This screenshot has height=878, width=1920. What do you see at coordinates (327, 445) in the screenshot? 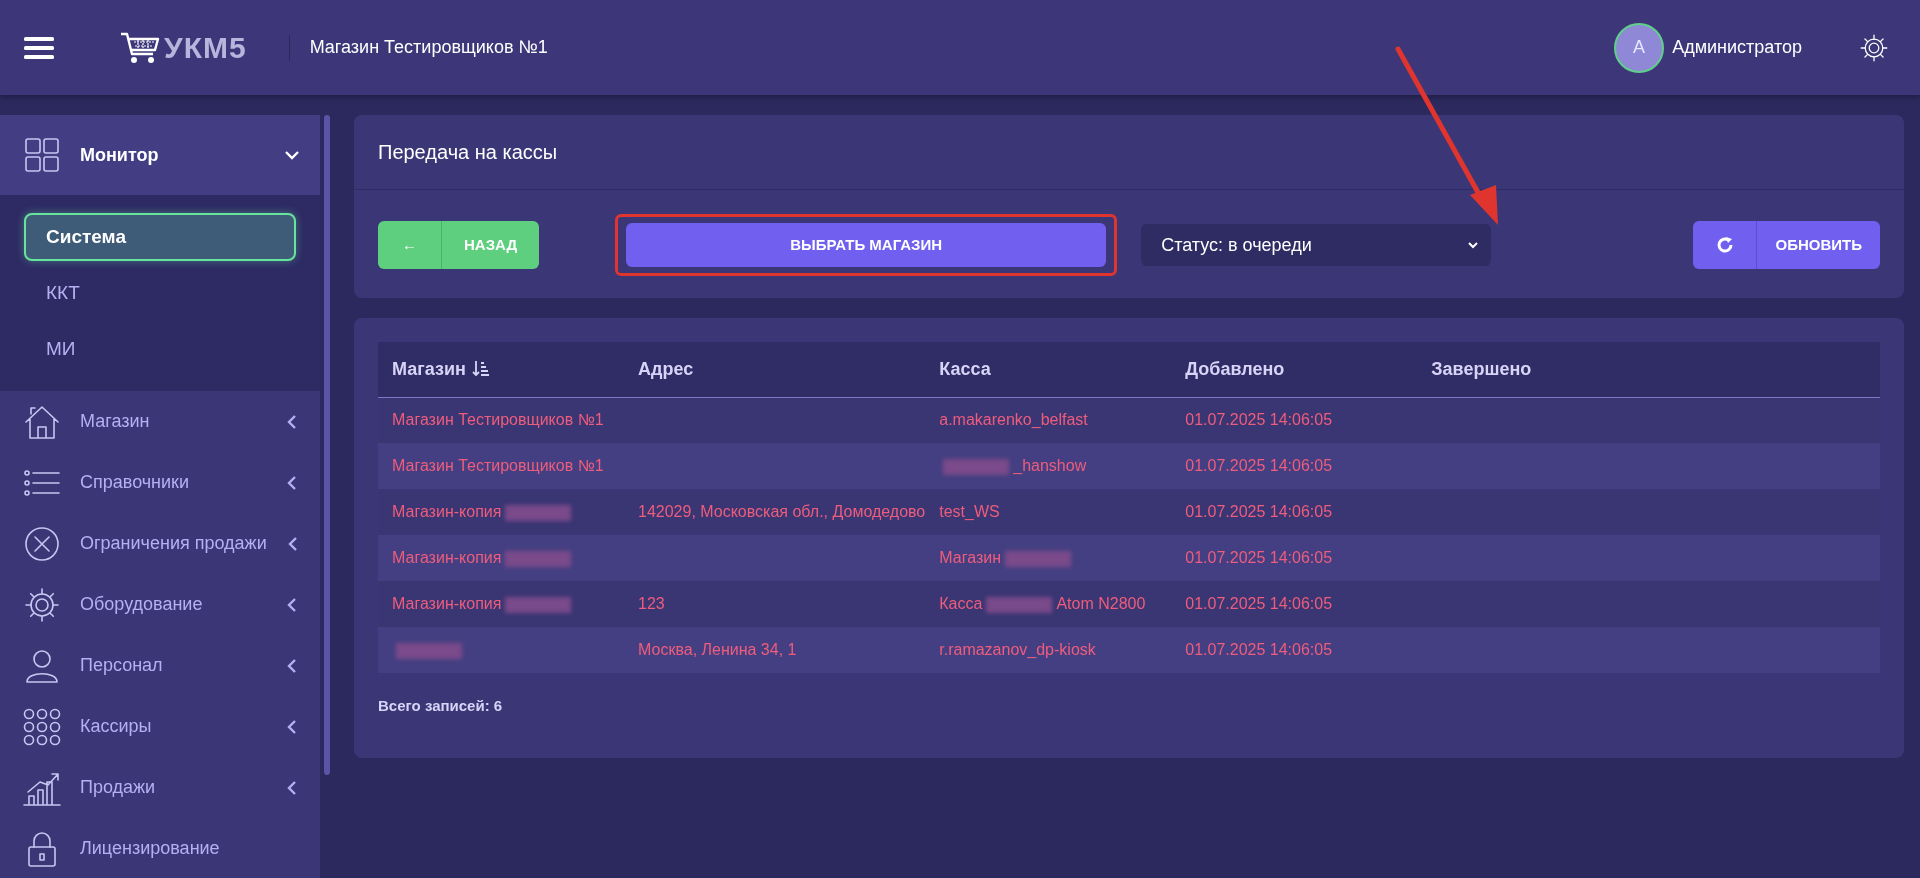
I see `scrollbar` at bounding box center [327, 445].